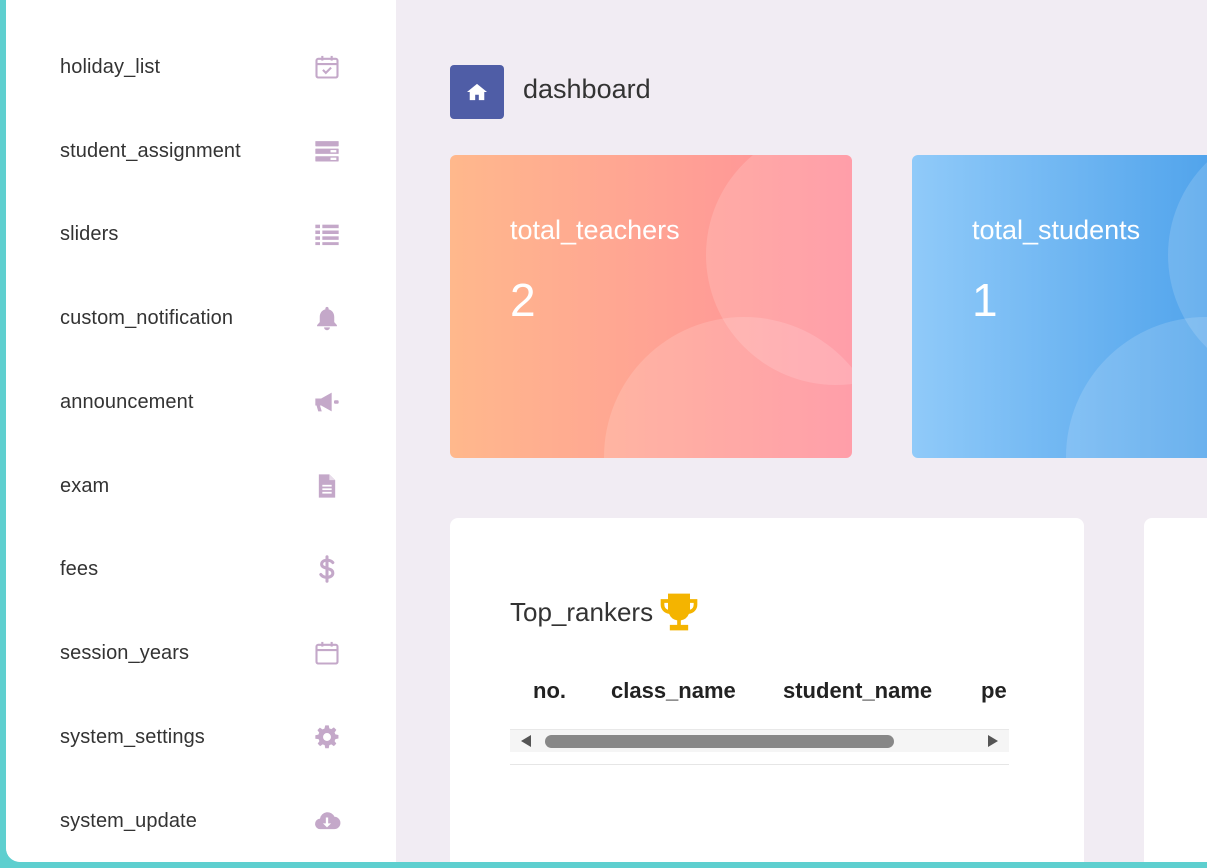 The height and width of the screenshot is (868, 1207). Describe the element at coordinates (993, 741) in the screenshot. I see `scroll-right-arrow-icon` at that location.